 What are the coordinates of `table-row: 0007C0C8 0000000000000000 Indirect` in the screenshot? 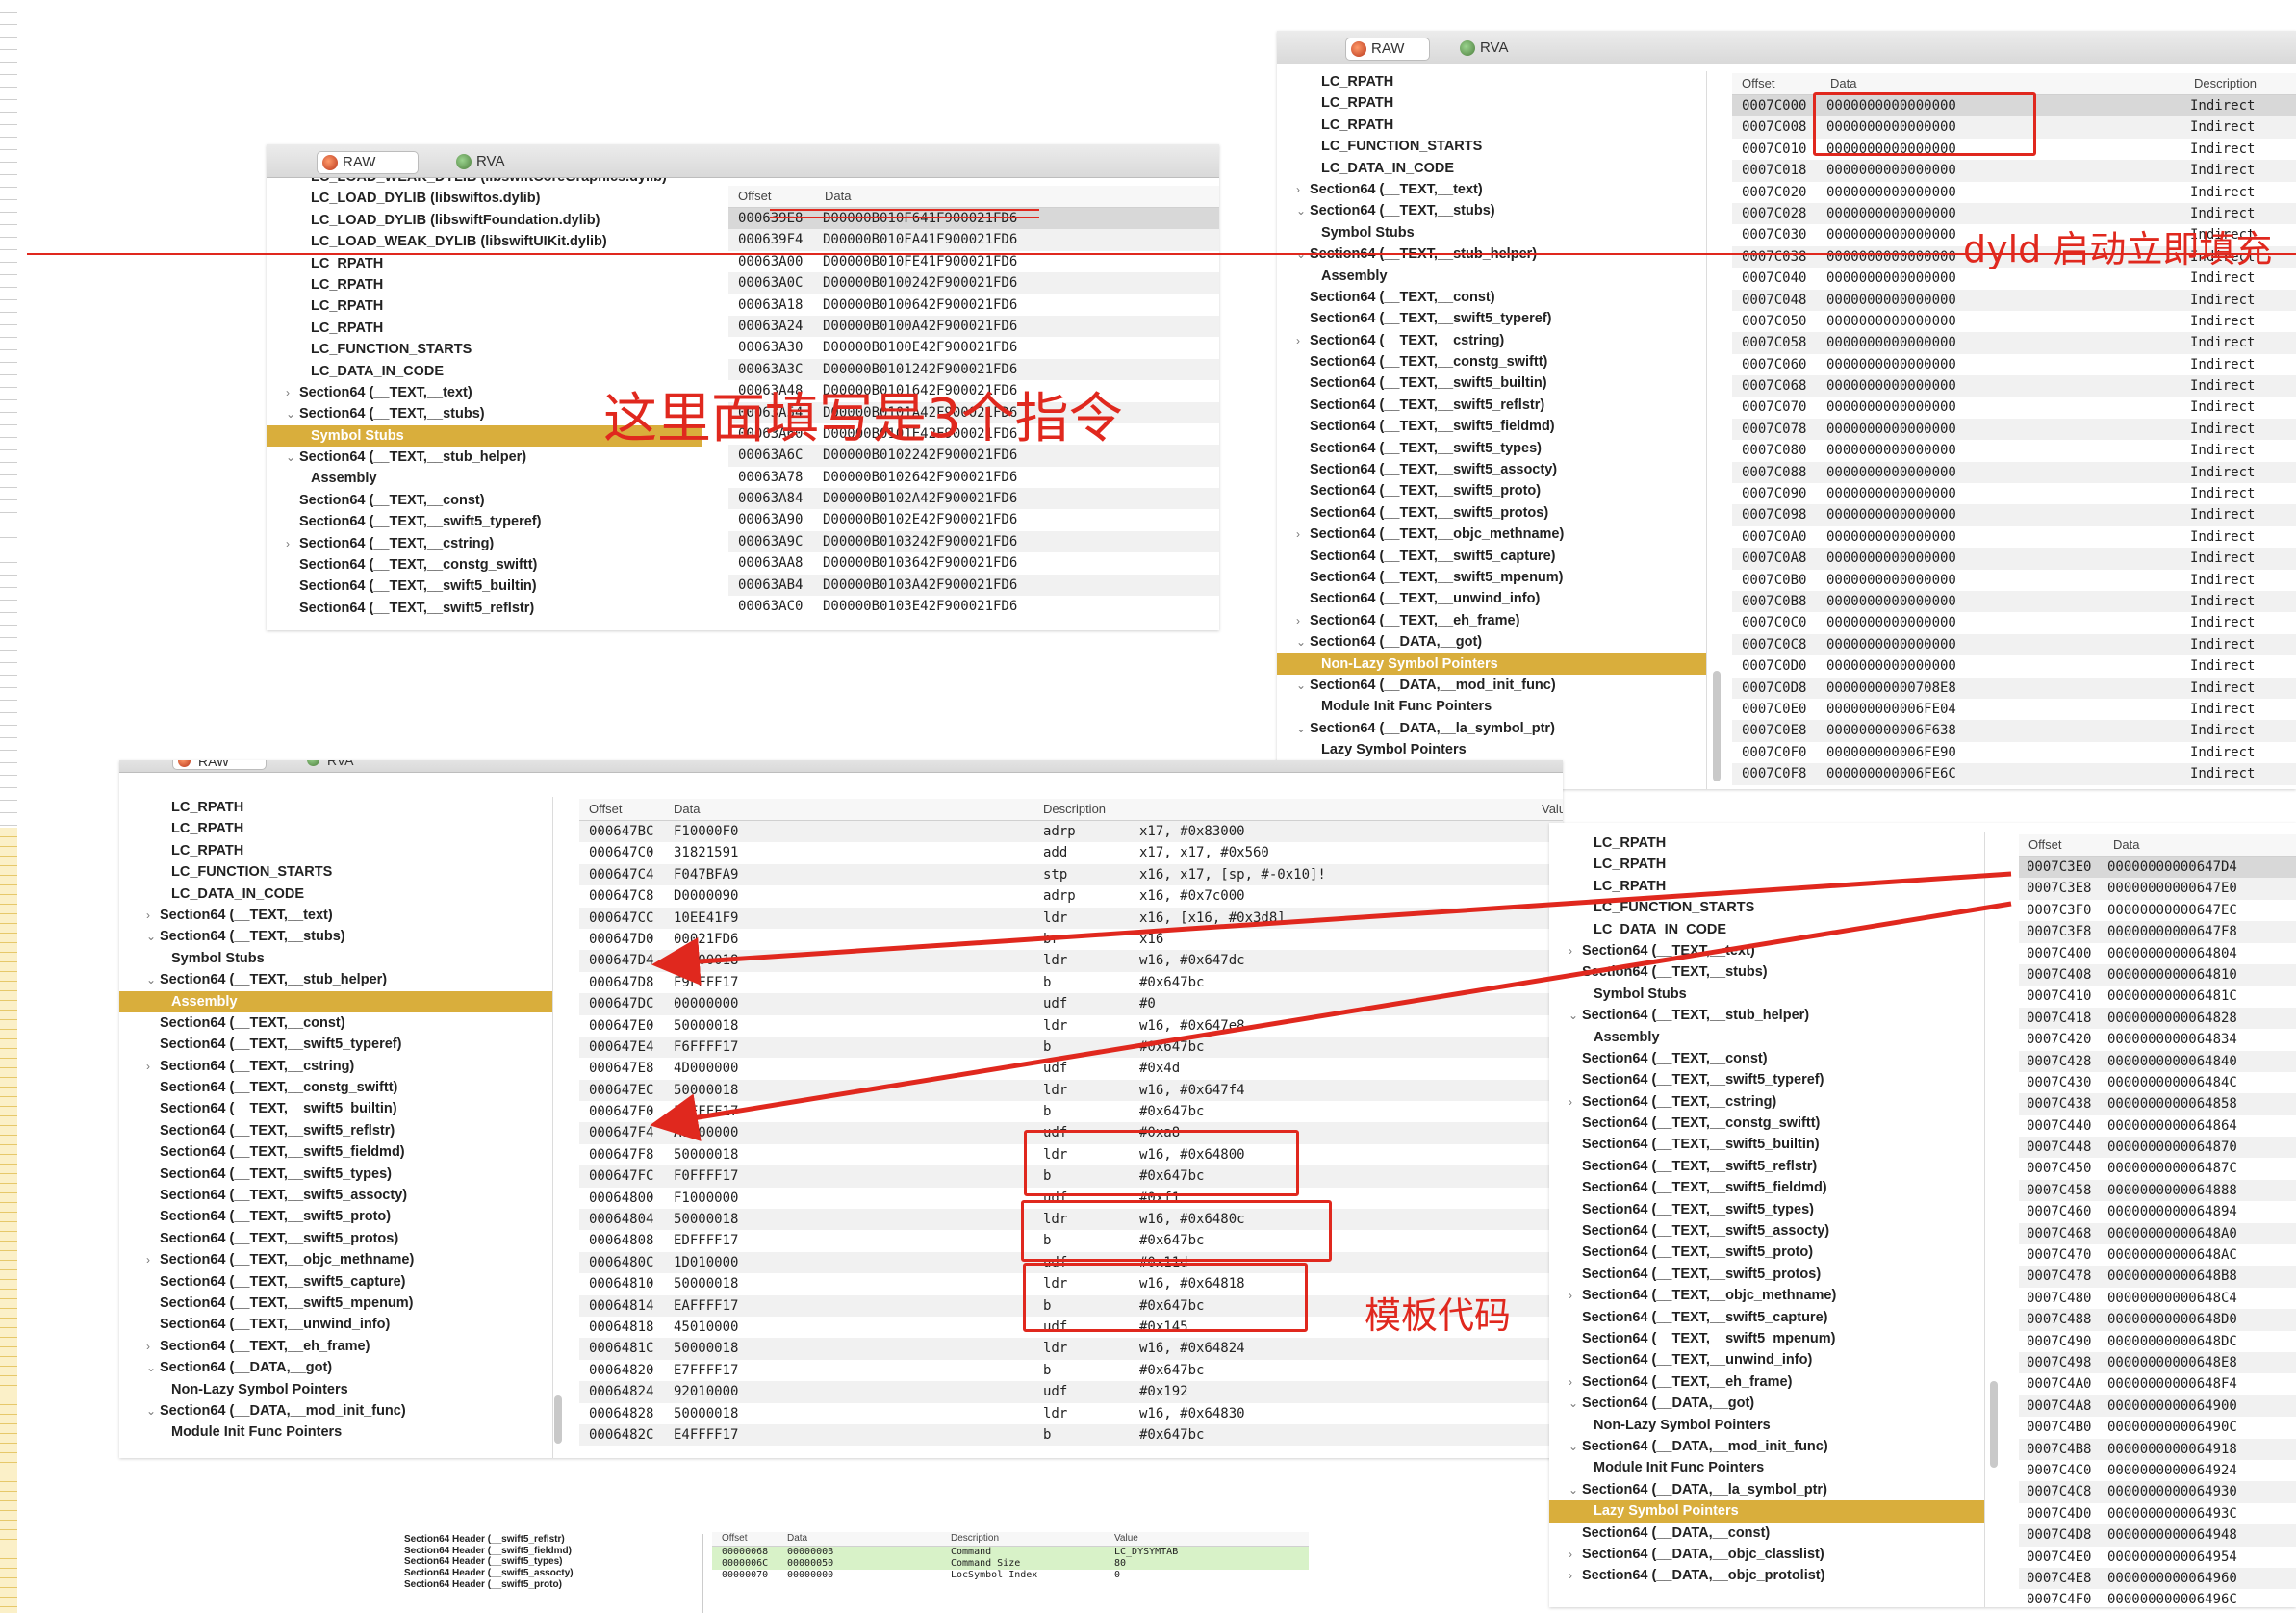 It's located at (2014, 644).